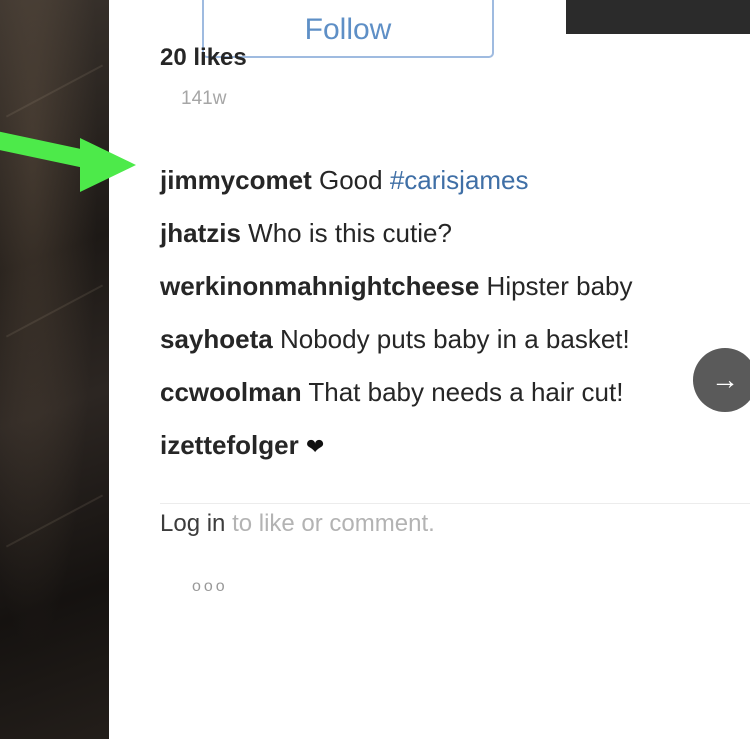  What do you see at coordinates (200, 233) in the screenshot?
I see `comment-username: jhatzis` at bounding box center [200, 233].